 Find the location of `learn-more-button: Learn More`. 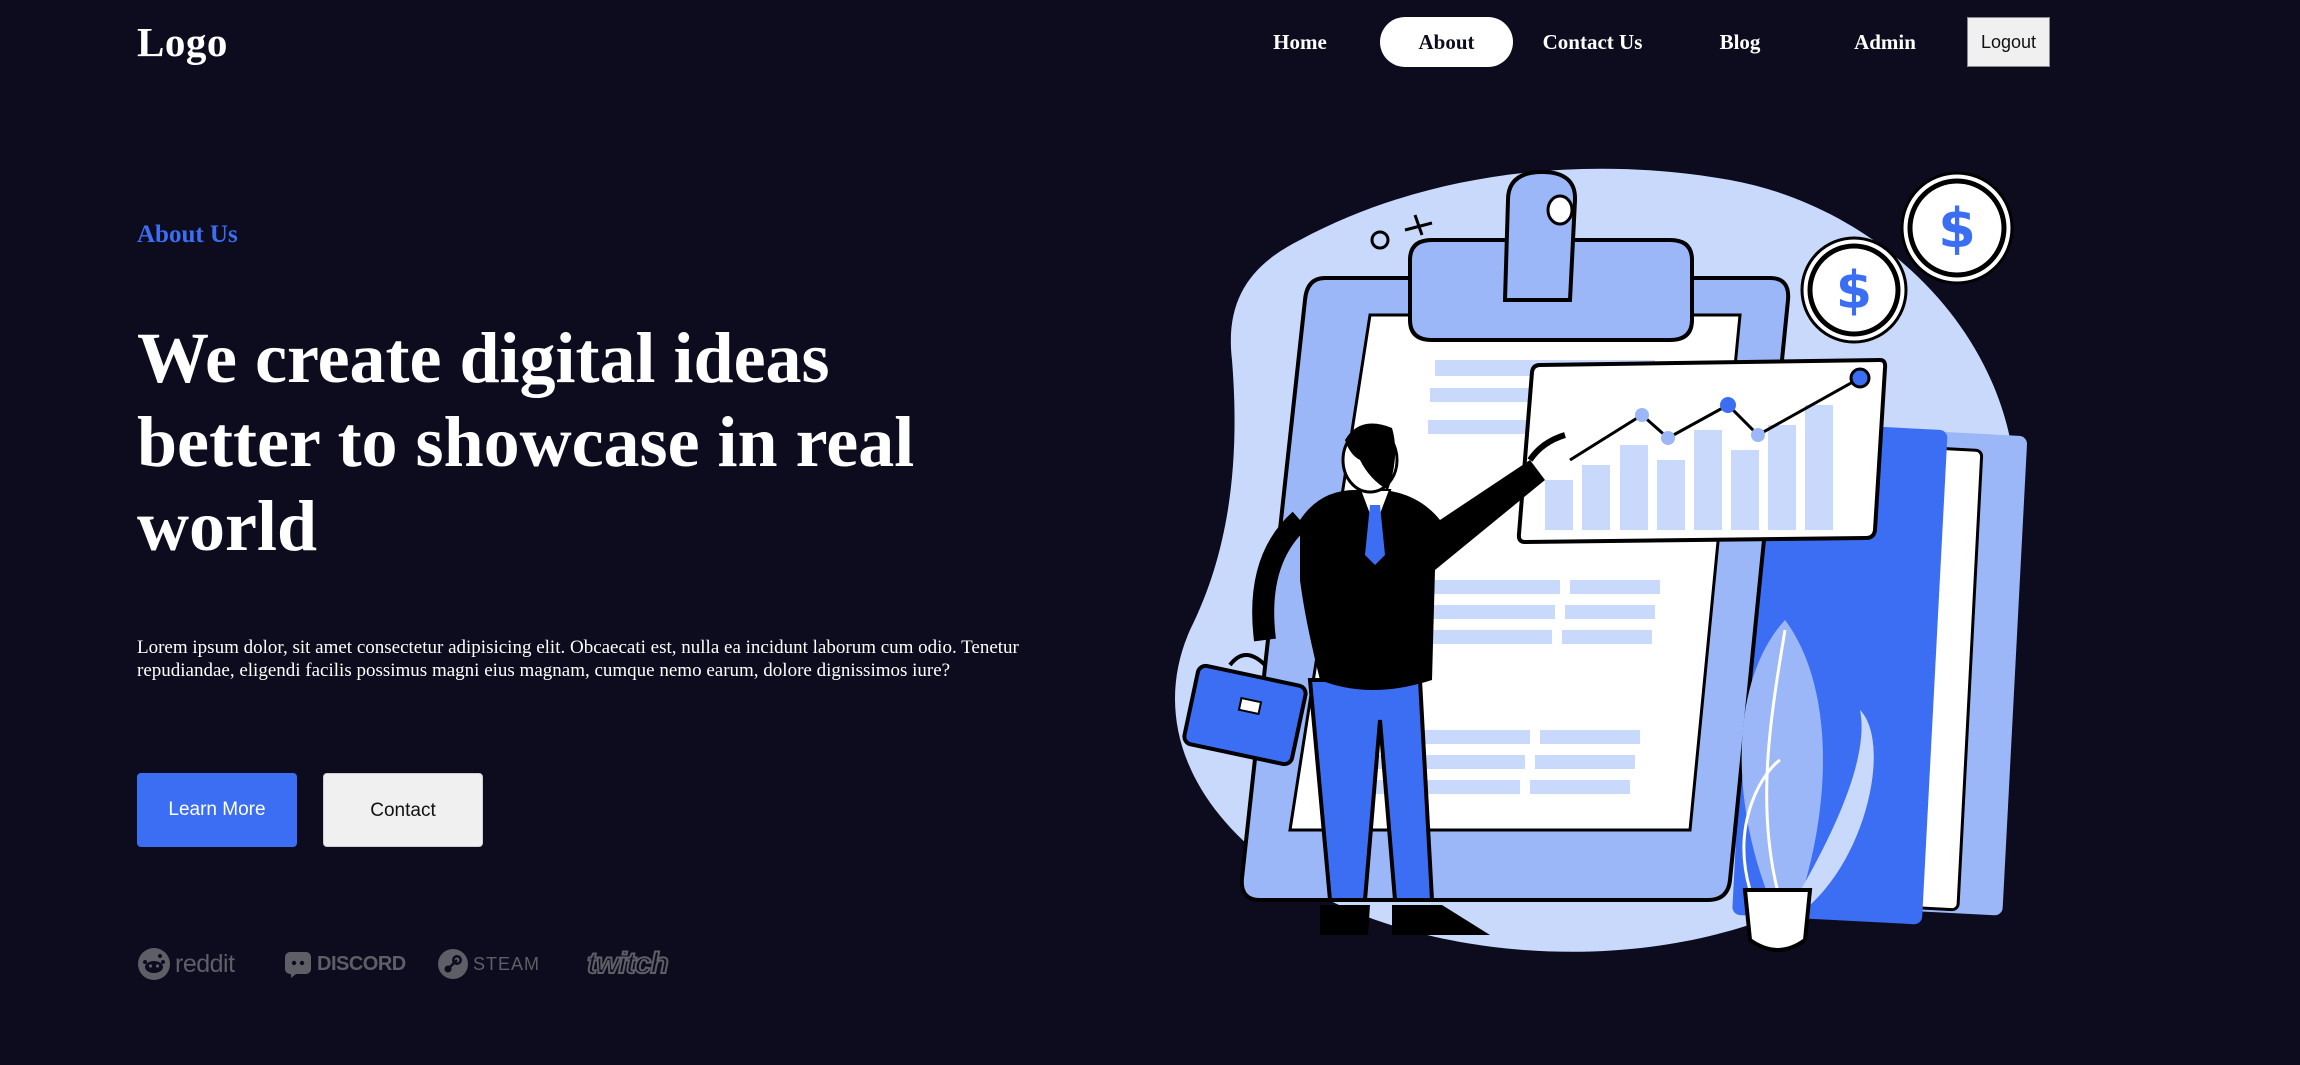

learn-more-button: Learn More is located at coordinates (217, 810).